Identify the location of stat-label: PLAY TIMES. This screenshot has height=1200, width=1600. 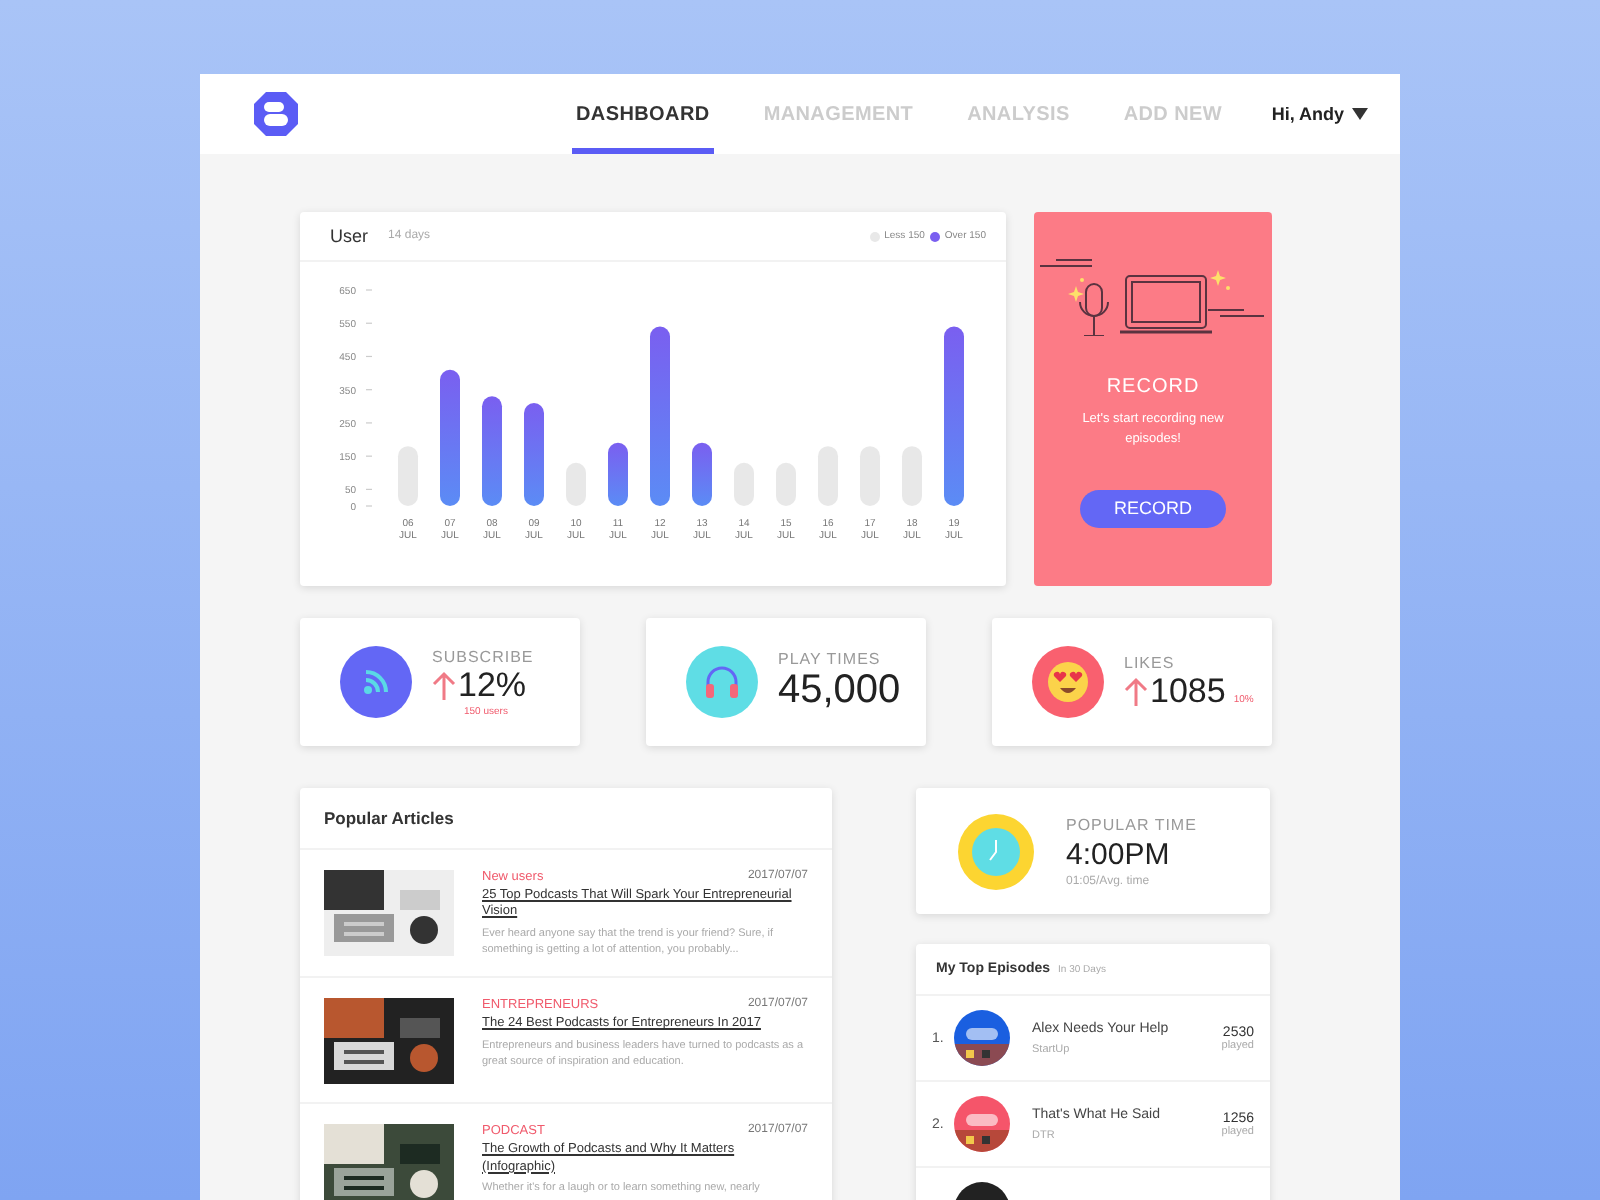
(830, 659).